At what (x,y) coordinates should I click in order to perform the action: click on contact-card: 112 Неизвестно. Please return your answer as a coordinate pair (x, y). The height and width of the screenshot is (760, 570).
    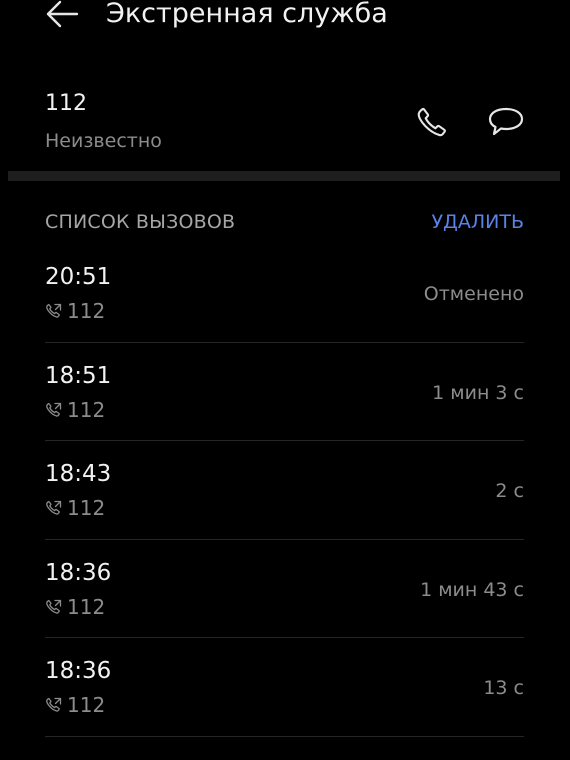
    Looking at the image, I should click on (285, 127).